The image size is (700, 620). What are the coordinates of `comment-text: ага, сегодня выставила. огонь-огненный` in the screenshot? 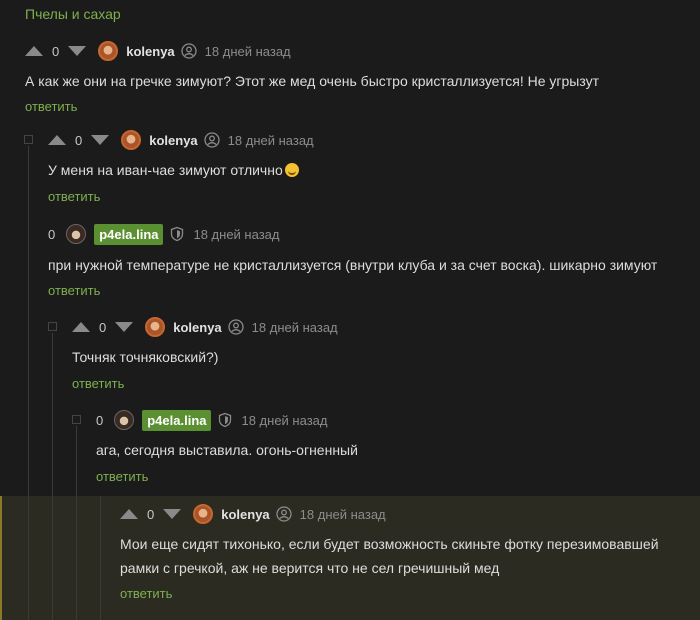 It's located at (227, 450).